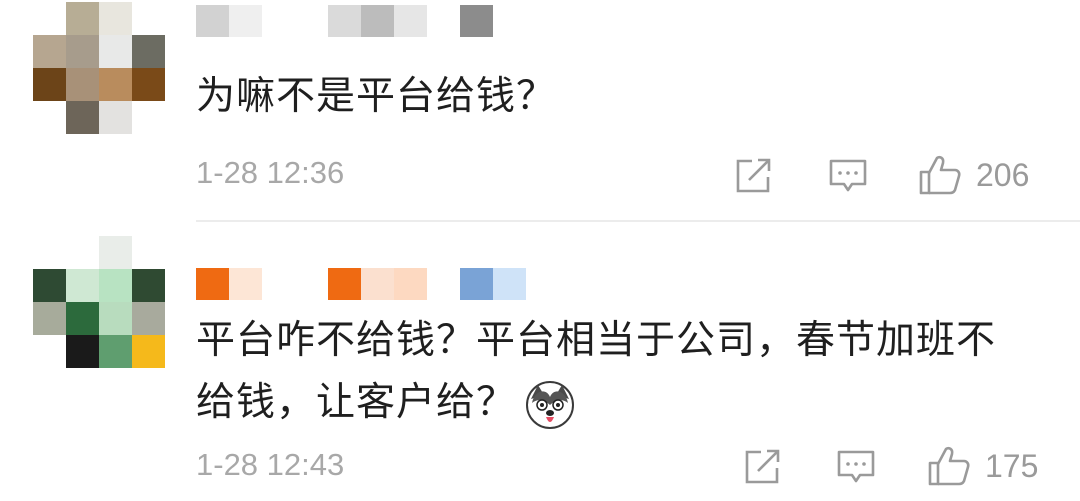 Image resolution: width=1080 pixels, height=501 pixels. I want to click on like-button: 206, so click(973, 175).